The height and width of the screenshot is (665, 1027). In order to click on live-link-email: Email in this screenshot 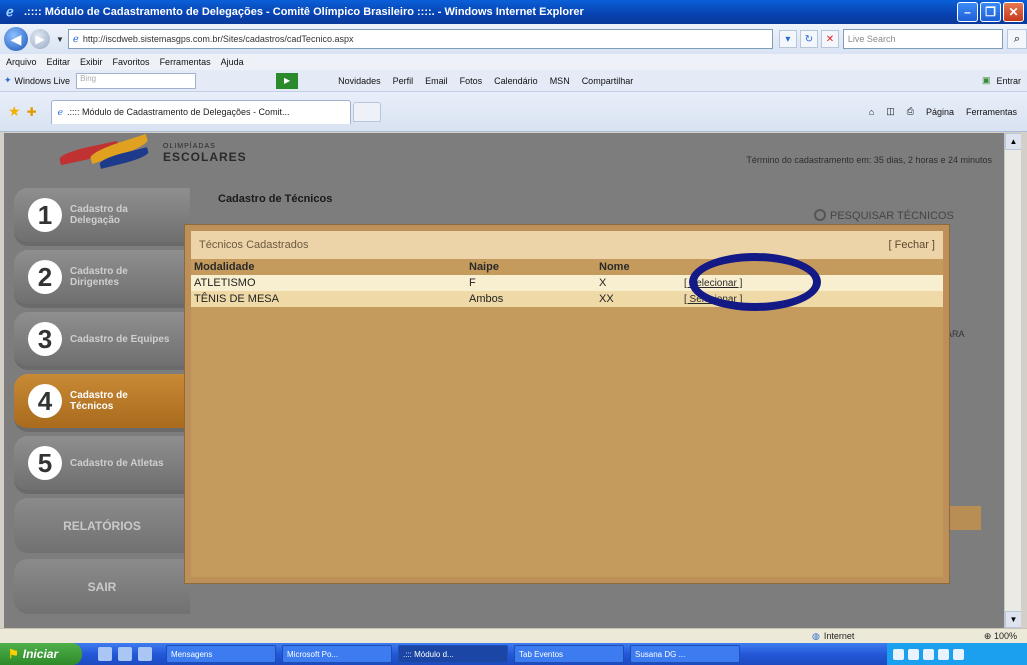, I will do `click(436, 81)`.